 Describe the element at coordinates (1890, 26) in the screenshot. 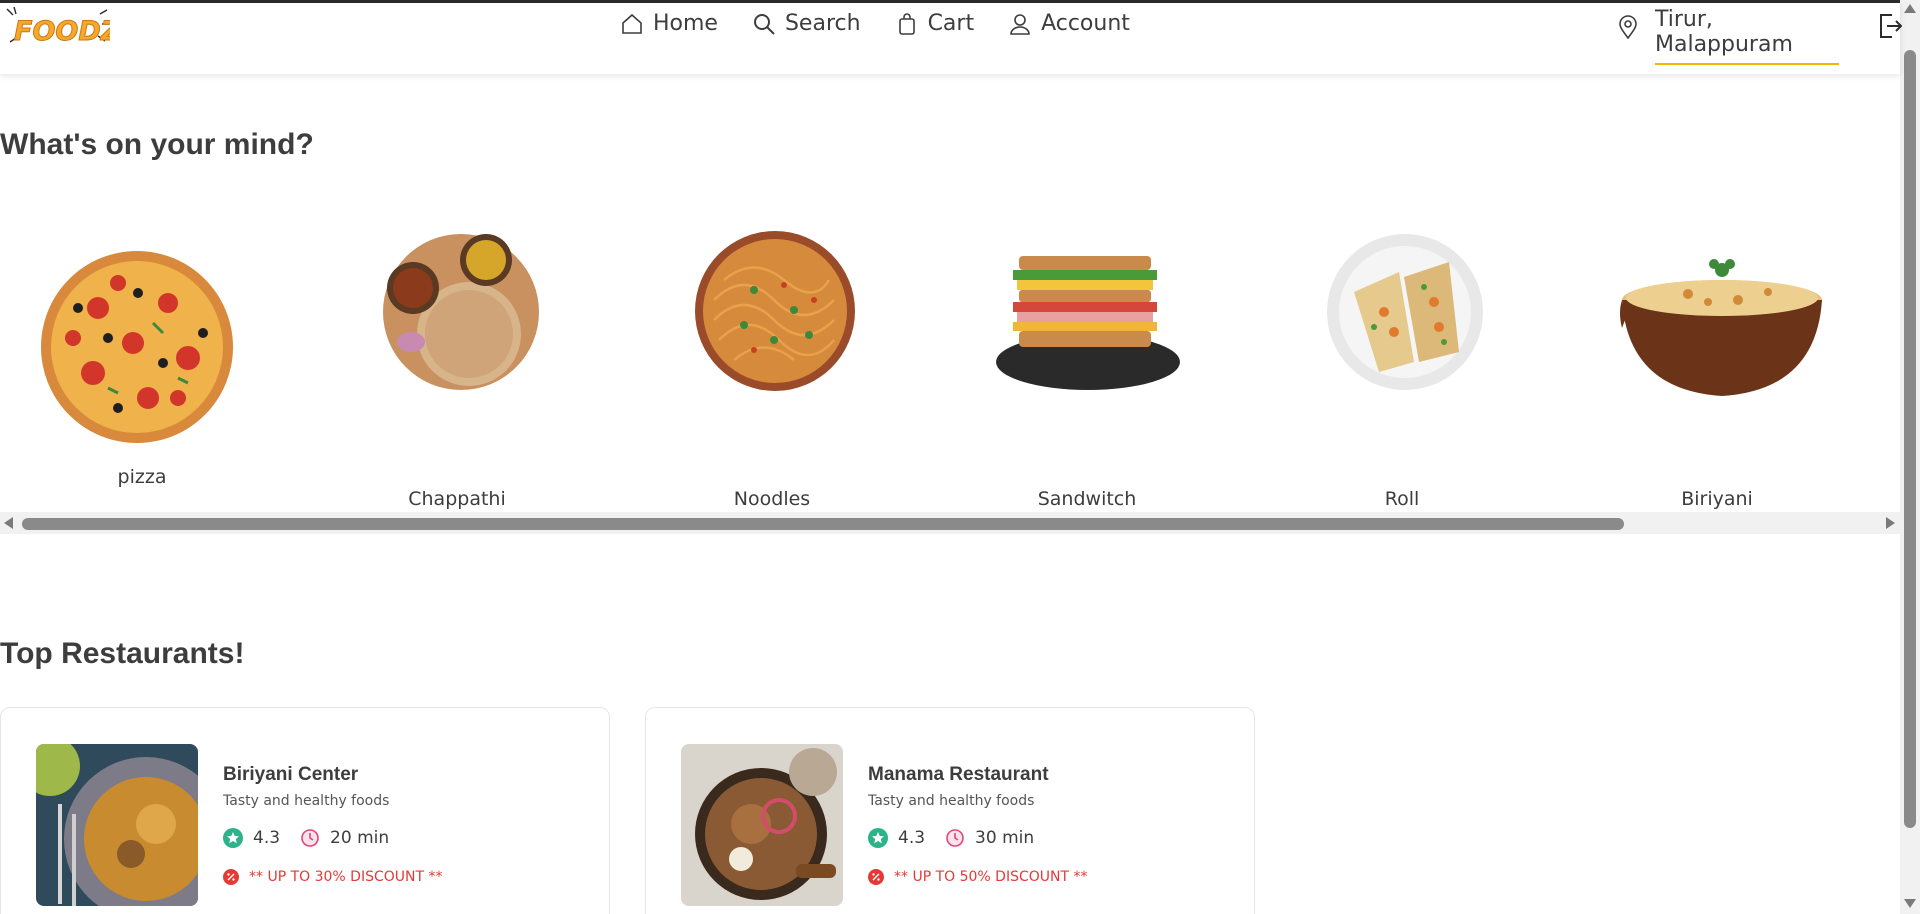

I see `logout-icon` at that location.